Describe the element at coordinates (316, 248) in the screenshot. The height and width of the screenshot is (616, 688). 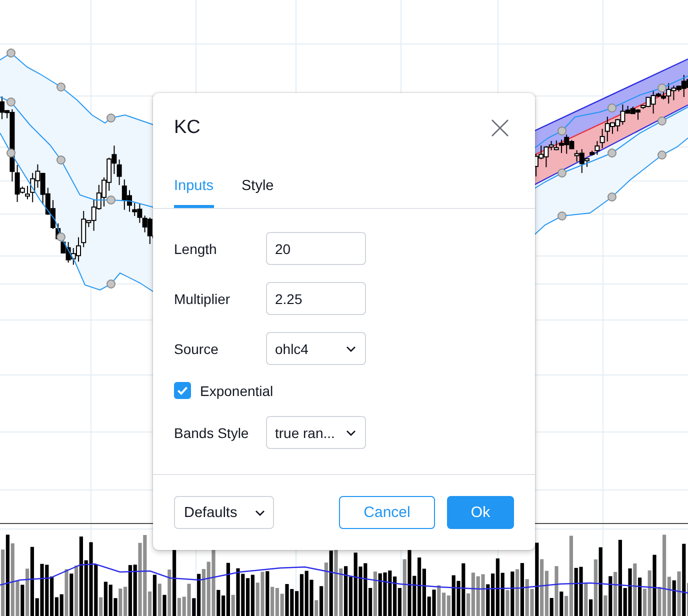
I see `text-field: 20` at that location.